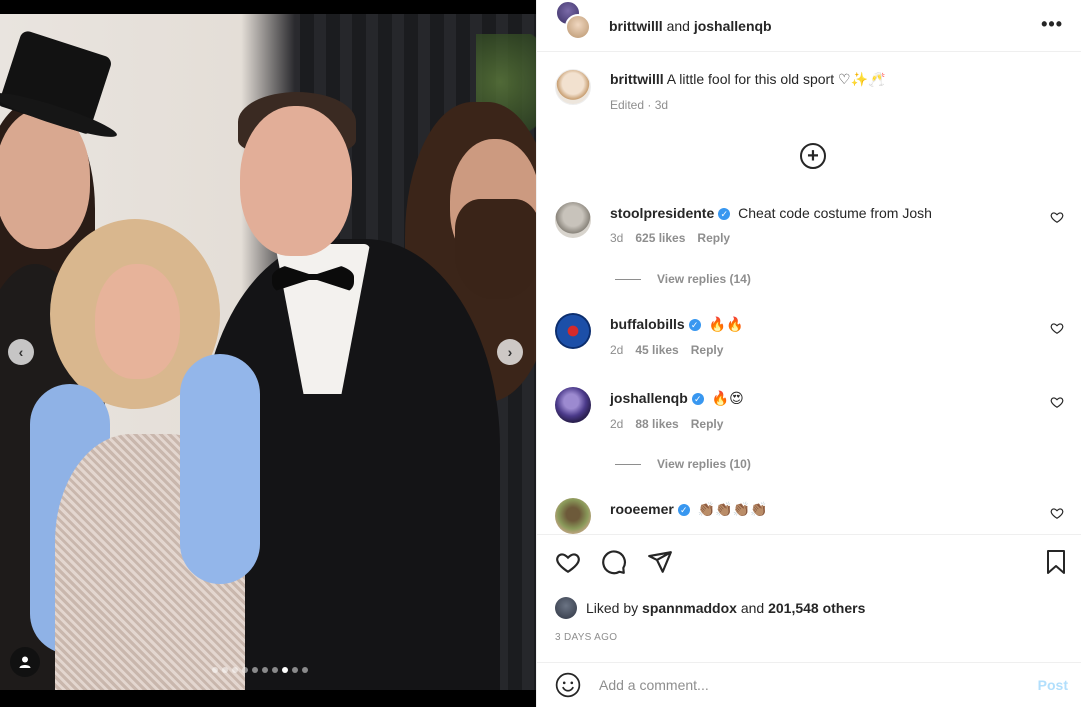  Describe the element at coordinates (1056, 562) in the screenshot. I see `bookmark-icon` at that location.